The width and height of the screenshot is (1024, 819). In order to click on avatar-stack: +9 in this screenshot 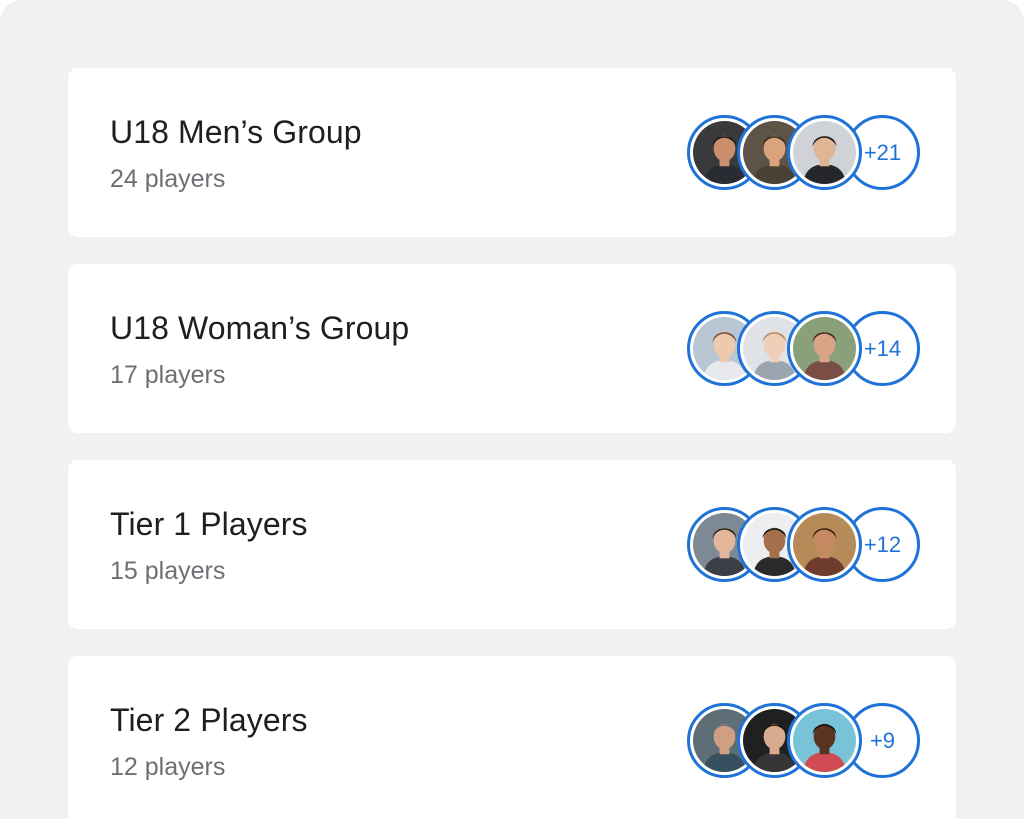, I will do `click(803, 740)`.